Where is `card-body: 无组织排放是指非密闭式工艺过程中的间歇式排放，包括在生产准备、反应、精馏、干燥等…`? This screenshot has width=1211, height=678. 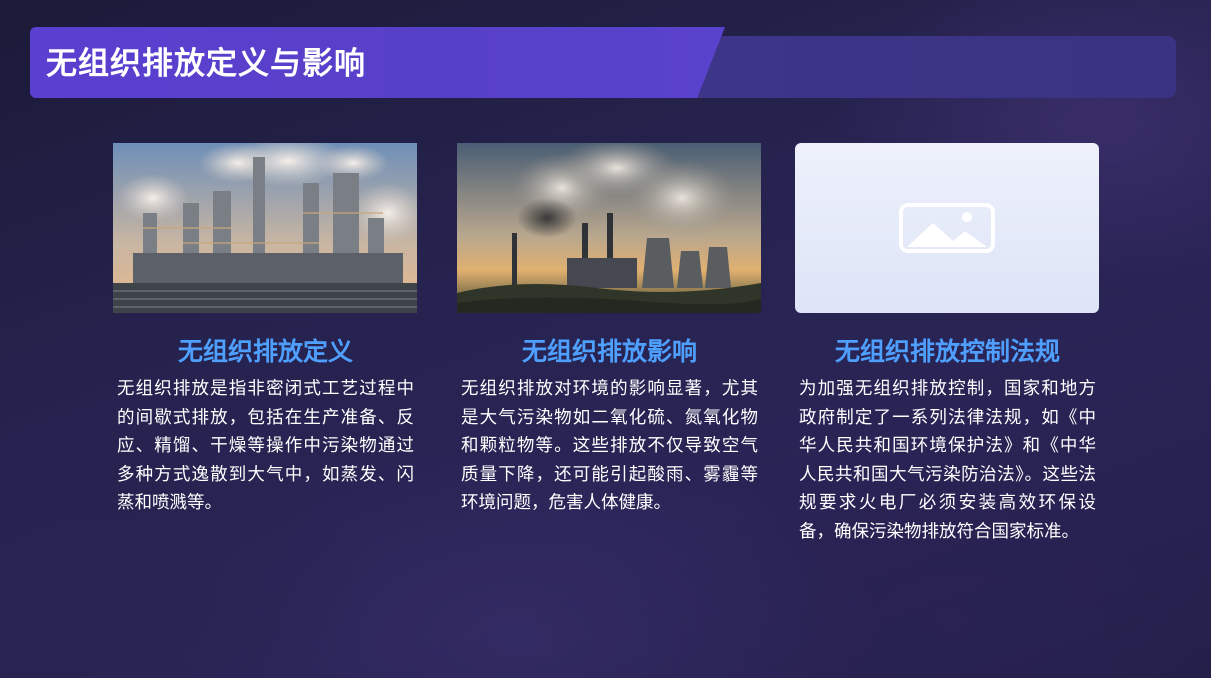
card-body: 无组织排放是指非密闭式工艺过程中的间歇式排放，包括在生产准备、反应、精馏、干燥等… is located at coordinates (265, 446).